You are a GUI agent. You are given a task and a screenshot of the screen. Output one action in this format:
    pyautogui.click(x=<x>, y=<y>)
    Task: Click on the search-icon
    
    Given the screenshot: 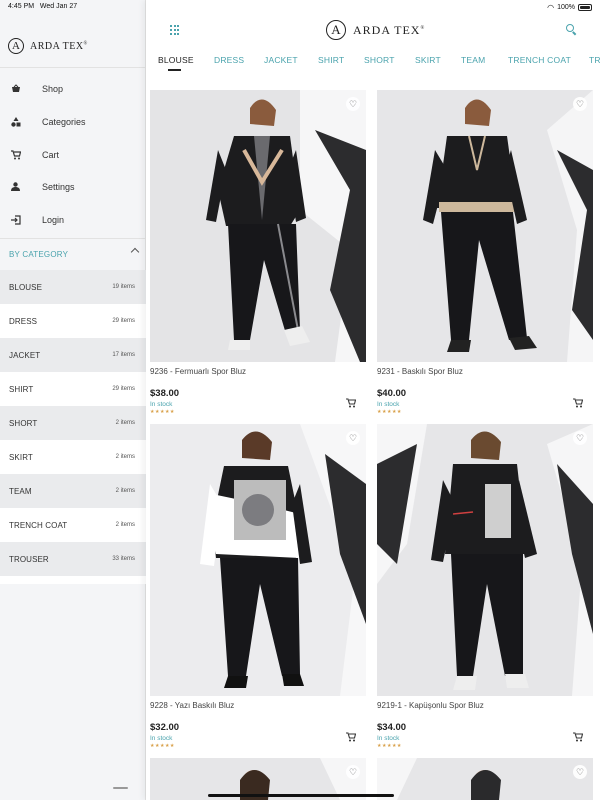 What is the action you would take?
    pyautogui.click(x=571, y=30)
    